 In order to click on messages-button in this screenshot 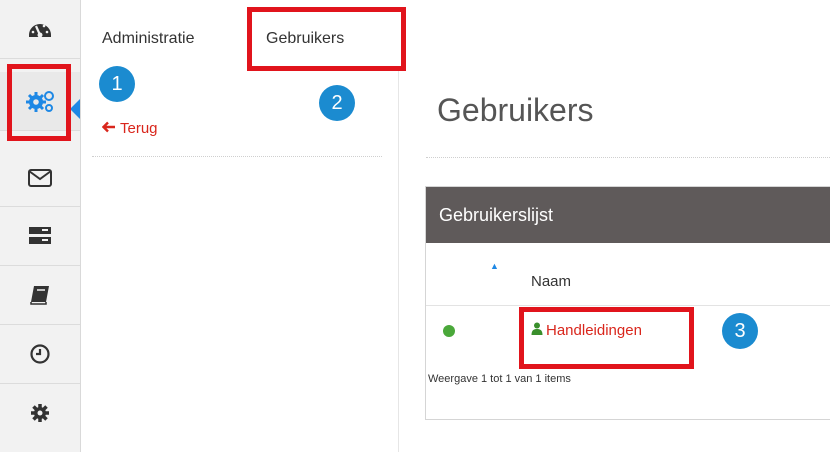, I will do `click(40, 178)`.